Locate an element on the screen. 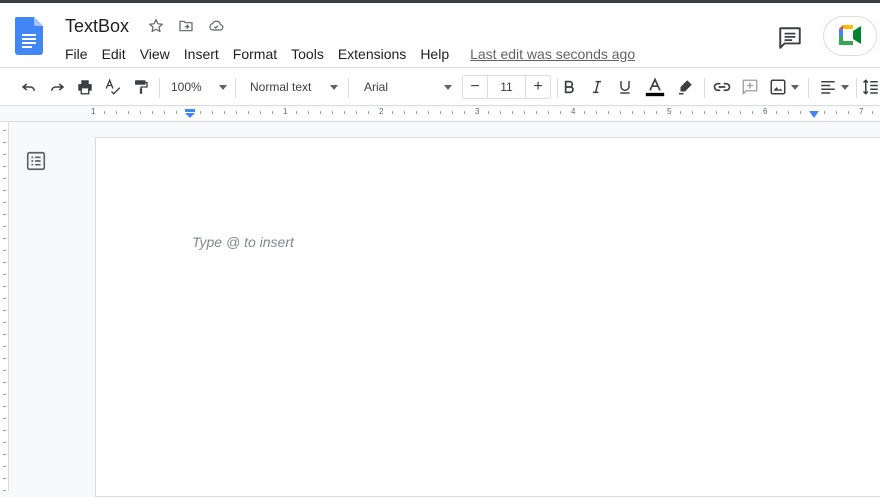 Image resolution: width=880 pixels, height=497 pixels. undo-icon is located at coordinates (29, 87).